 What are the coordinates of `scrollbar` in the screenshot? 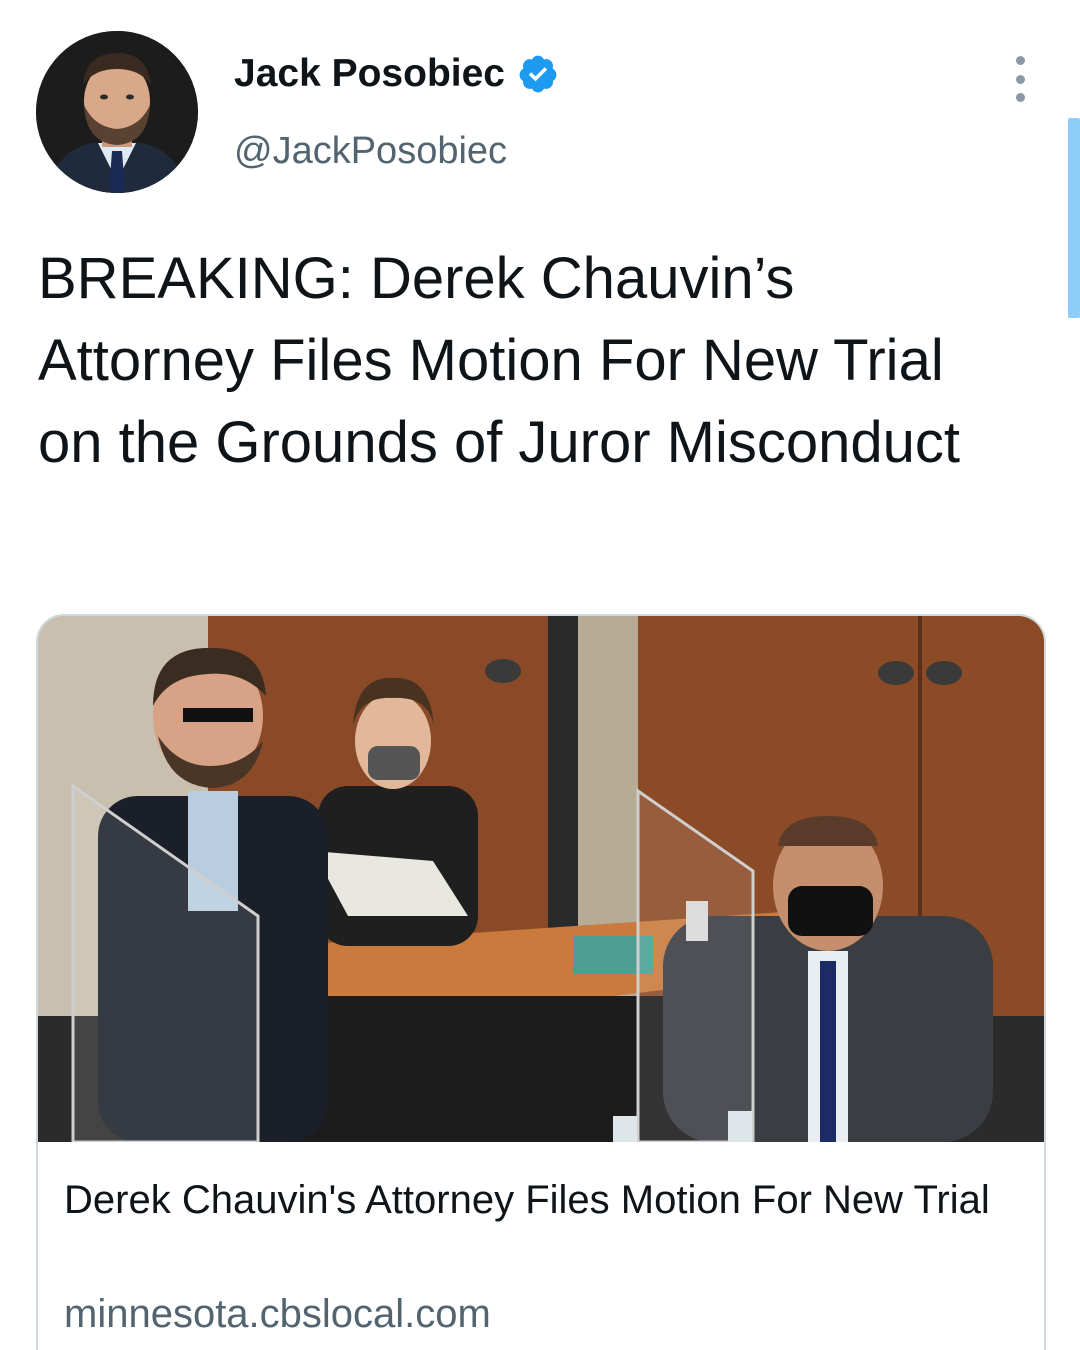 It's located at (1074, 218).